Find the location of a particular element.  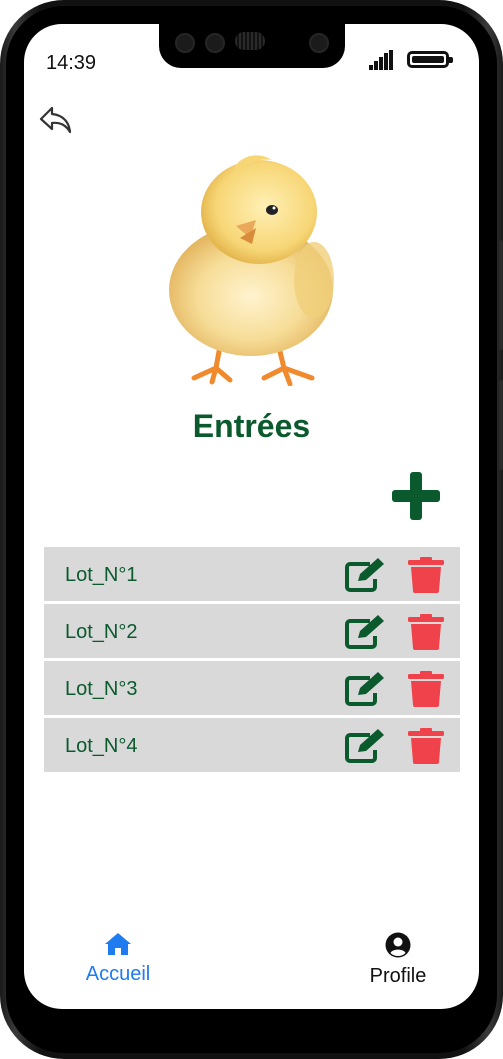

speaker-grille is located at coordinates (250, 41).